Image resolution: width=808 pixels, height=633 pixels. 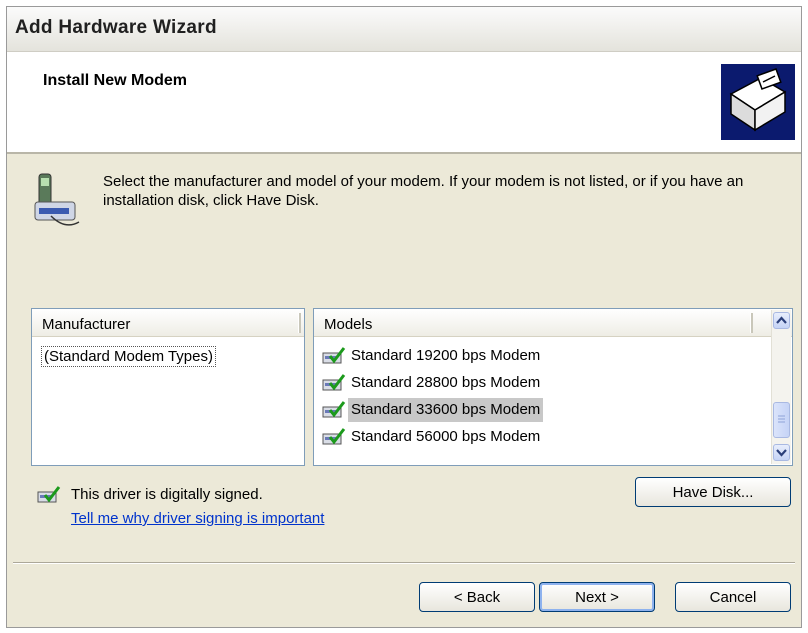 I want to click on manufacturer-header-label: Manufacturer, so click(x=86, y=324).